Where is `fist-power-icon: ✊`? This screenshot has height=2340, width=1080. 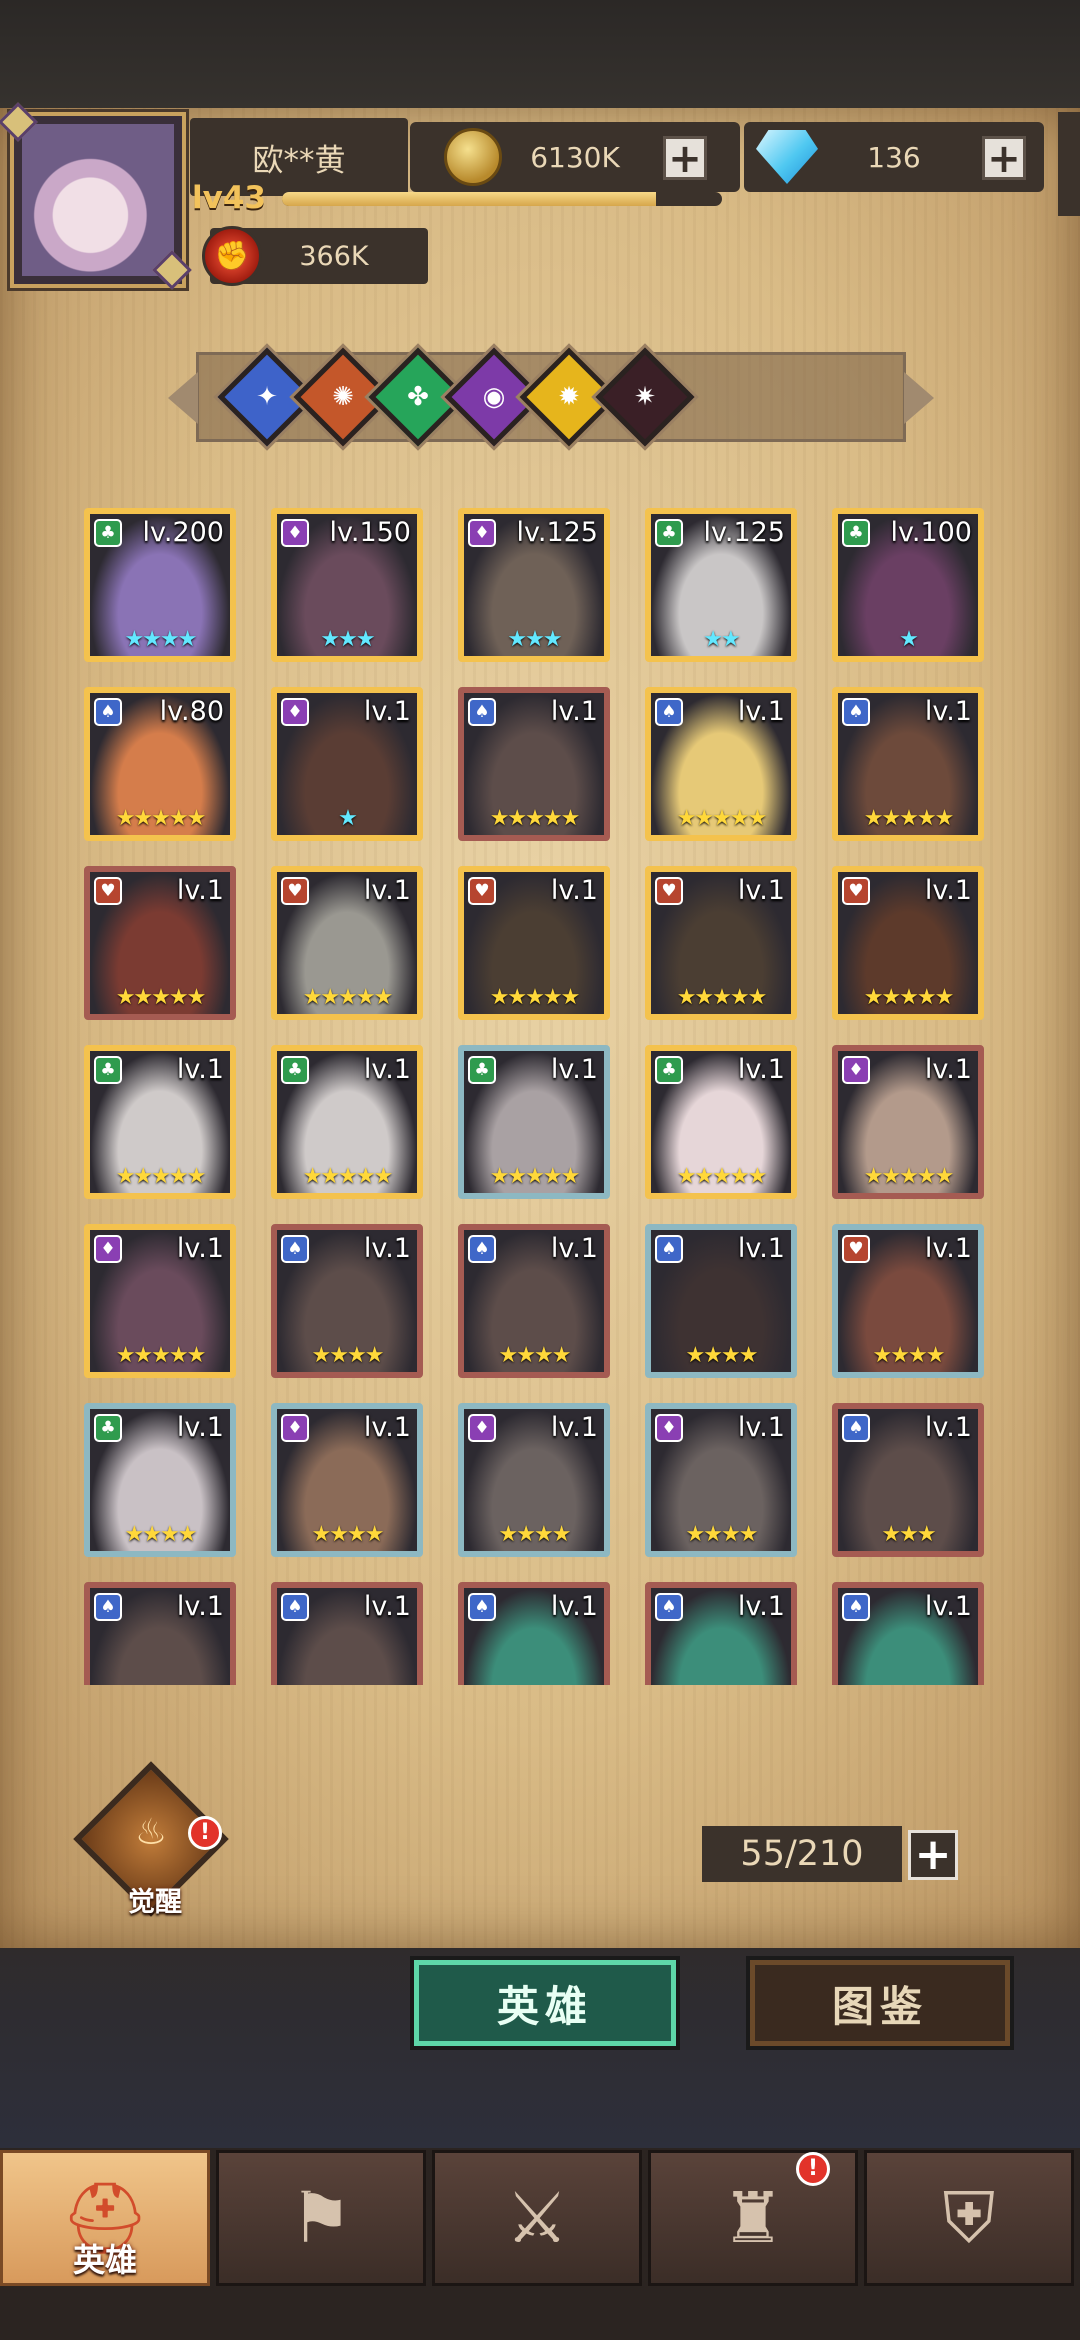 fist-power-icon: ✊ is located at coordinates (232, 256).